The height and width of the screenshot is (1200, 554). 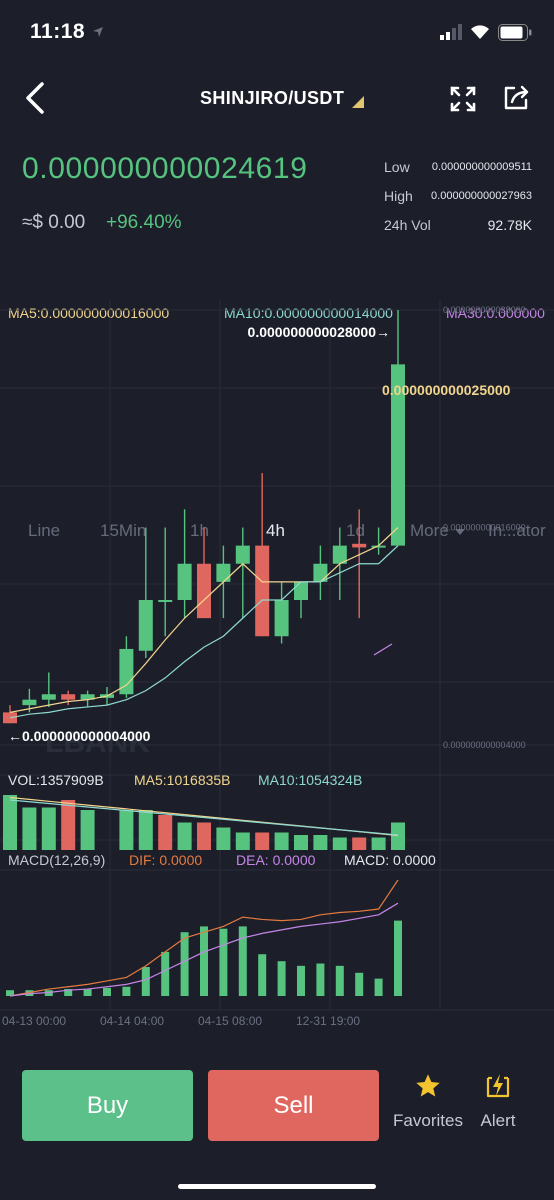 What do you see at coordinates (182, 780) in the screenshot?
I see `volume-ma5-legend: MA5:1016835B` at bounding box center [182, 780].